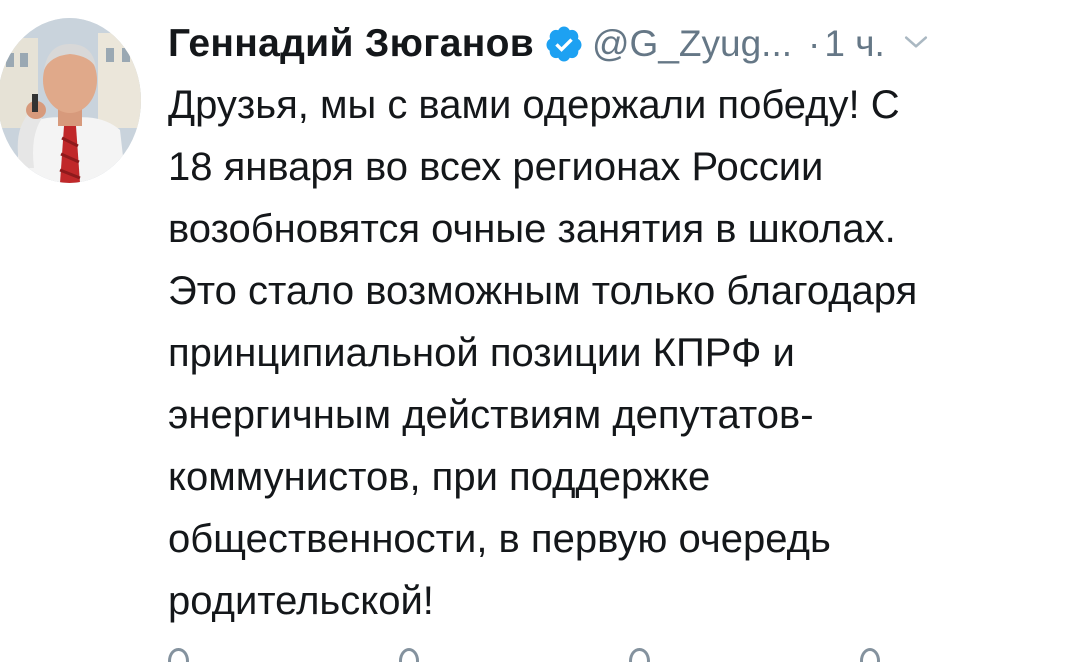  Describe the element at coordinates (496, 167) in the screenshot. I see `tweet-text-line: 18 января во всех регионах России` at that location.